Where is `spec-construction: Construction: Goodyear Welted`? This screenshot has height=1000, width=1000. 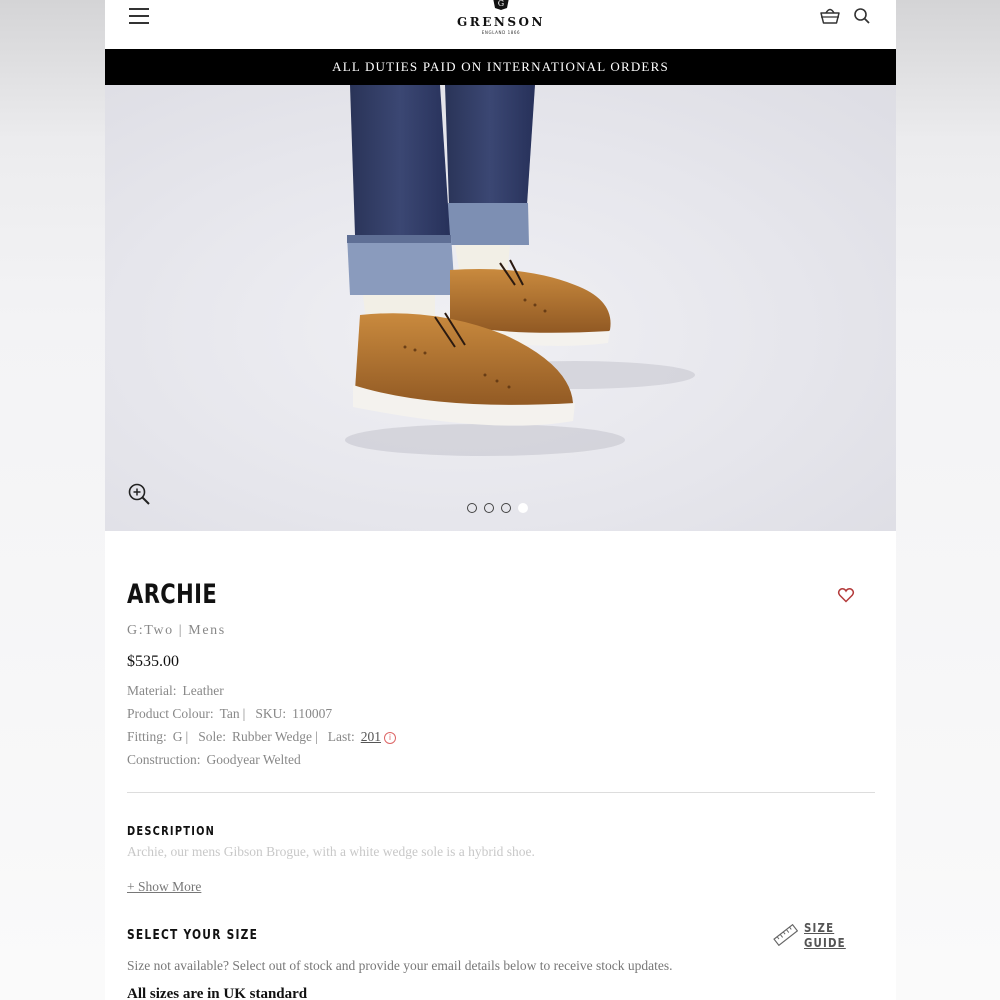
spec-construction: Construction: Goodyear Welted is located at coordinates (214, 760).